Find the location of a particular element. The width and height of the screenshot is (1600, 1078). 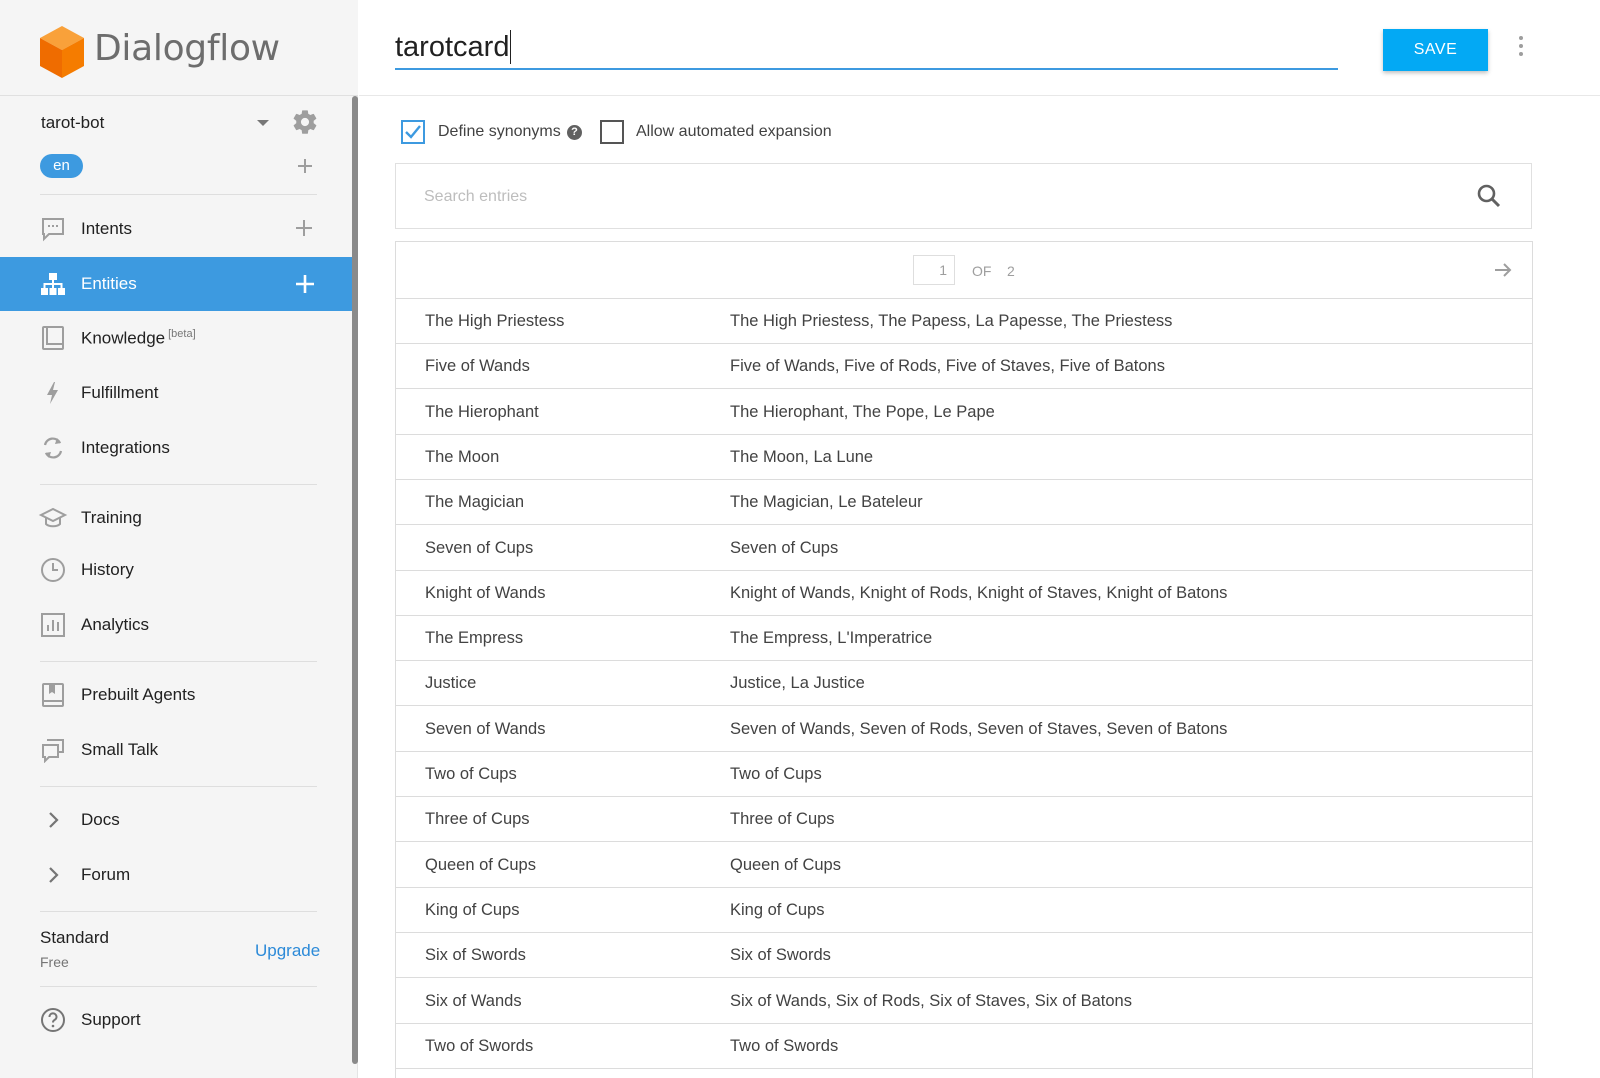

dialogflow-logo-icon is located at coordinates (62, 52).